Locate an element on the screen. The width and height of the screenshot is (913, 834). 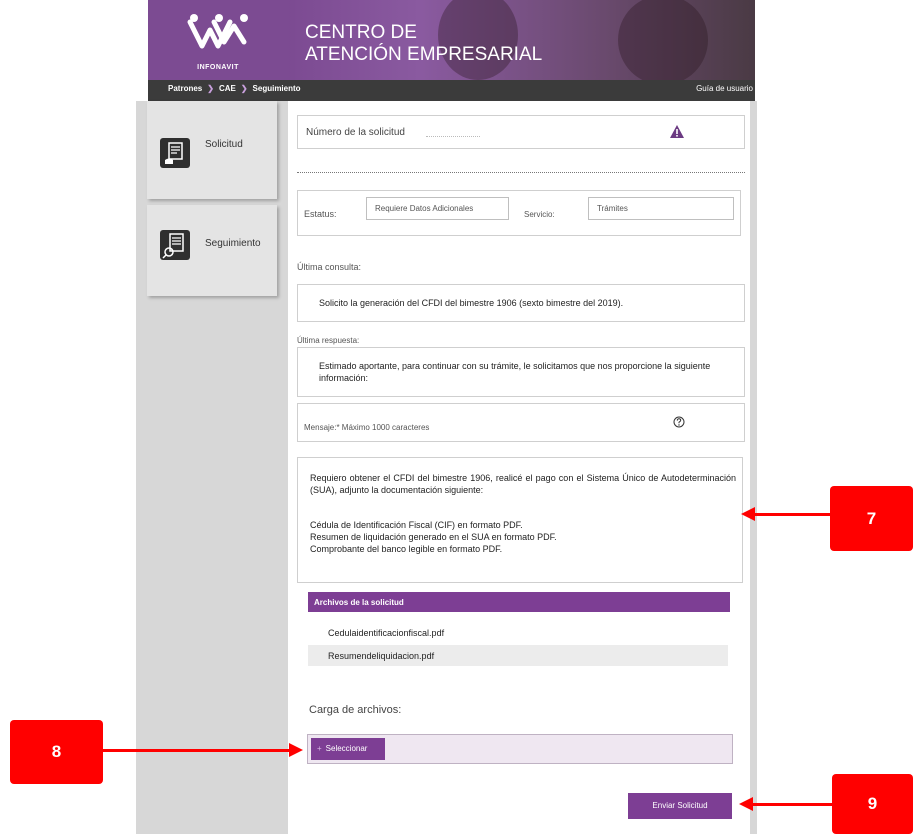
warning-icon is located at coordinates (677, 131).